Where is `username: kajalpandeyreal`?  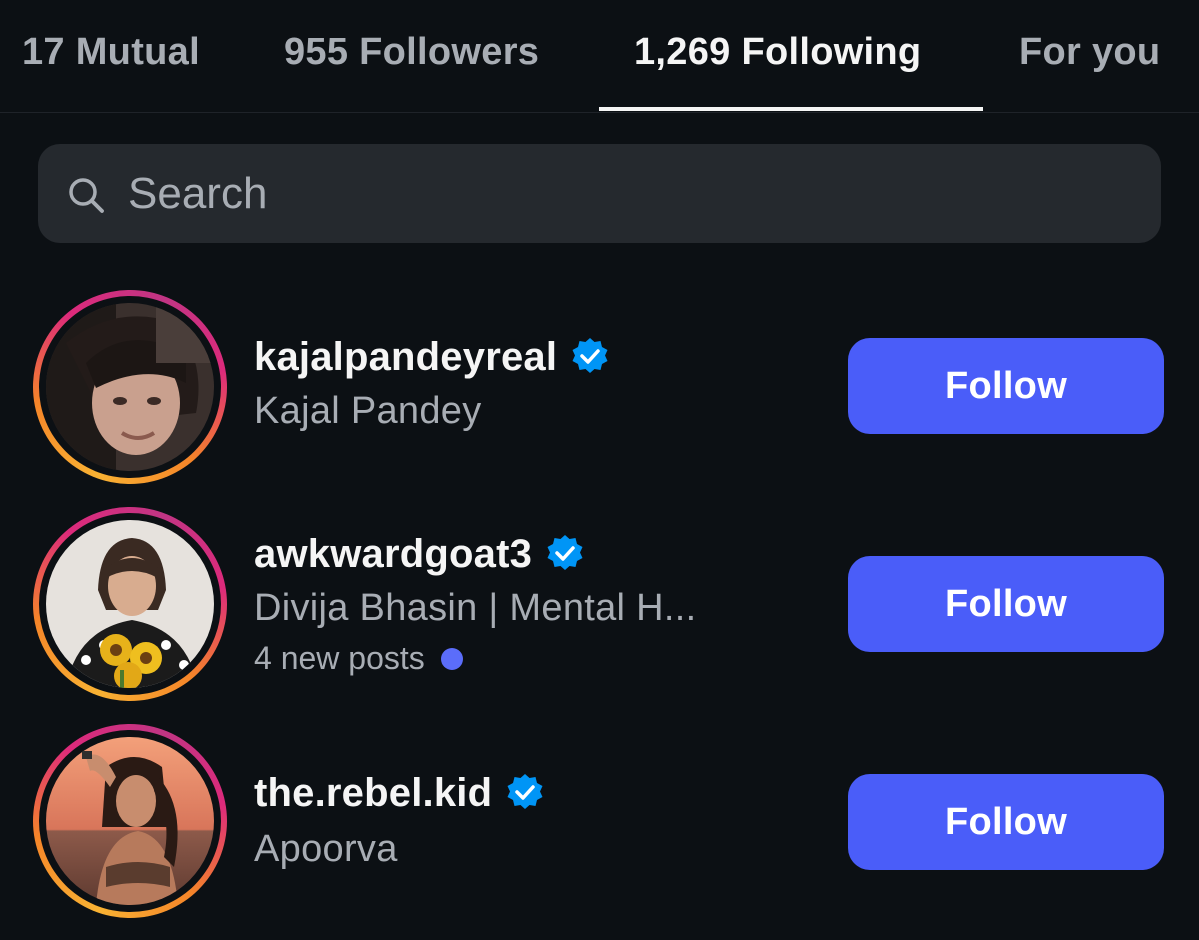
username: kajalpandeyreal is located at coordinates (405, 357).